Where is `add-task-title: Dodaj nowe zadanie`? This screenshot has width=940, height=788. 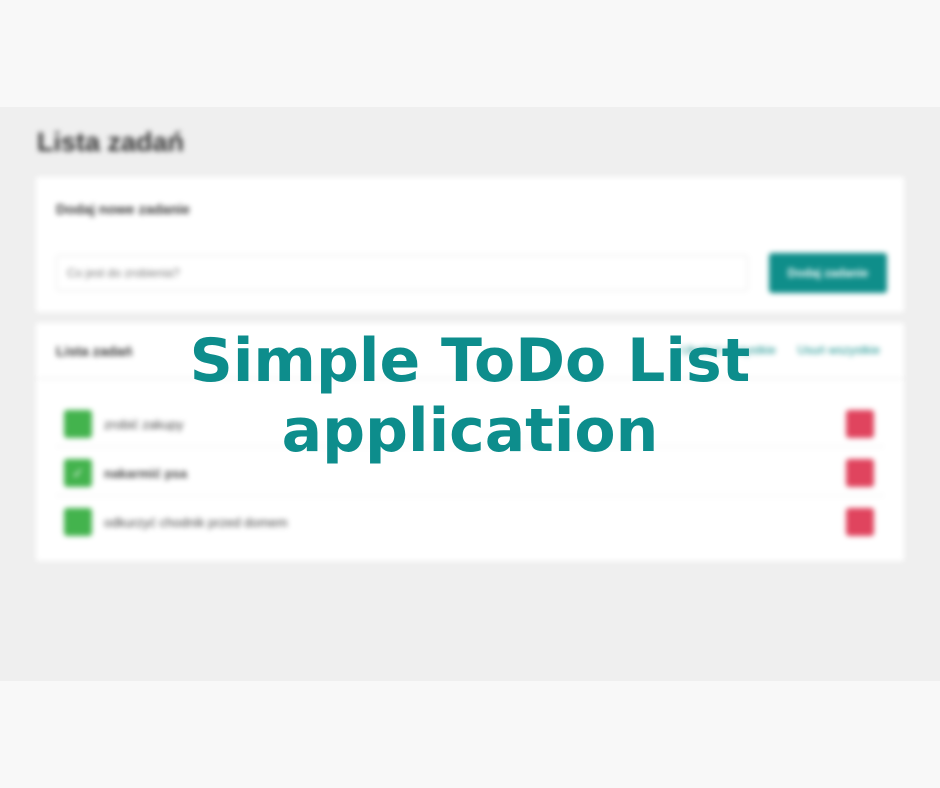
add-task-title: Dodaj nowe zadanie is located at coordinates (123, 209).